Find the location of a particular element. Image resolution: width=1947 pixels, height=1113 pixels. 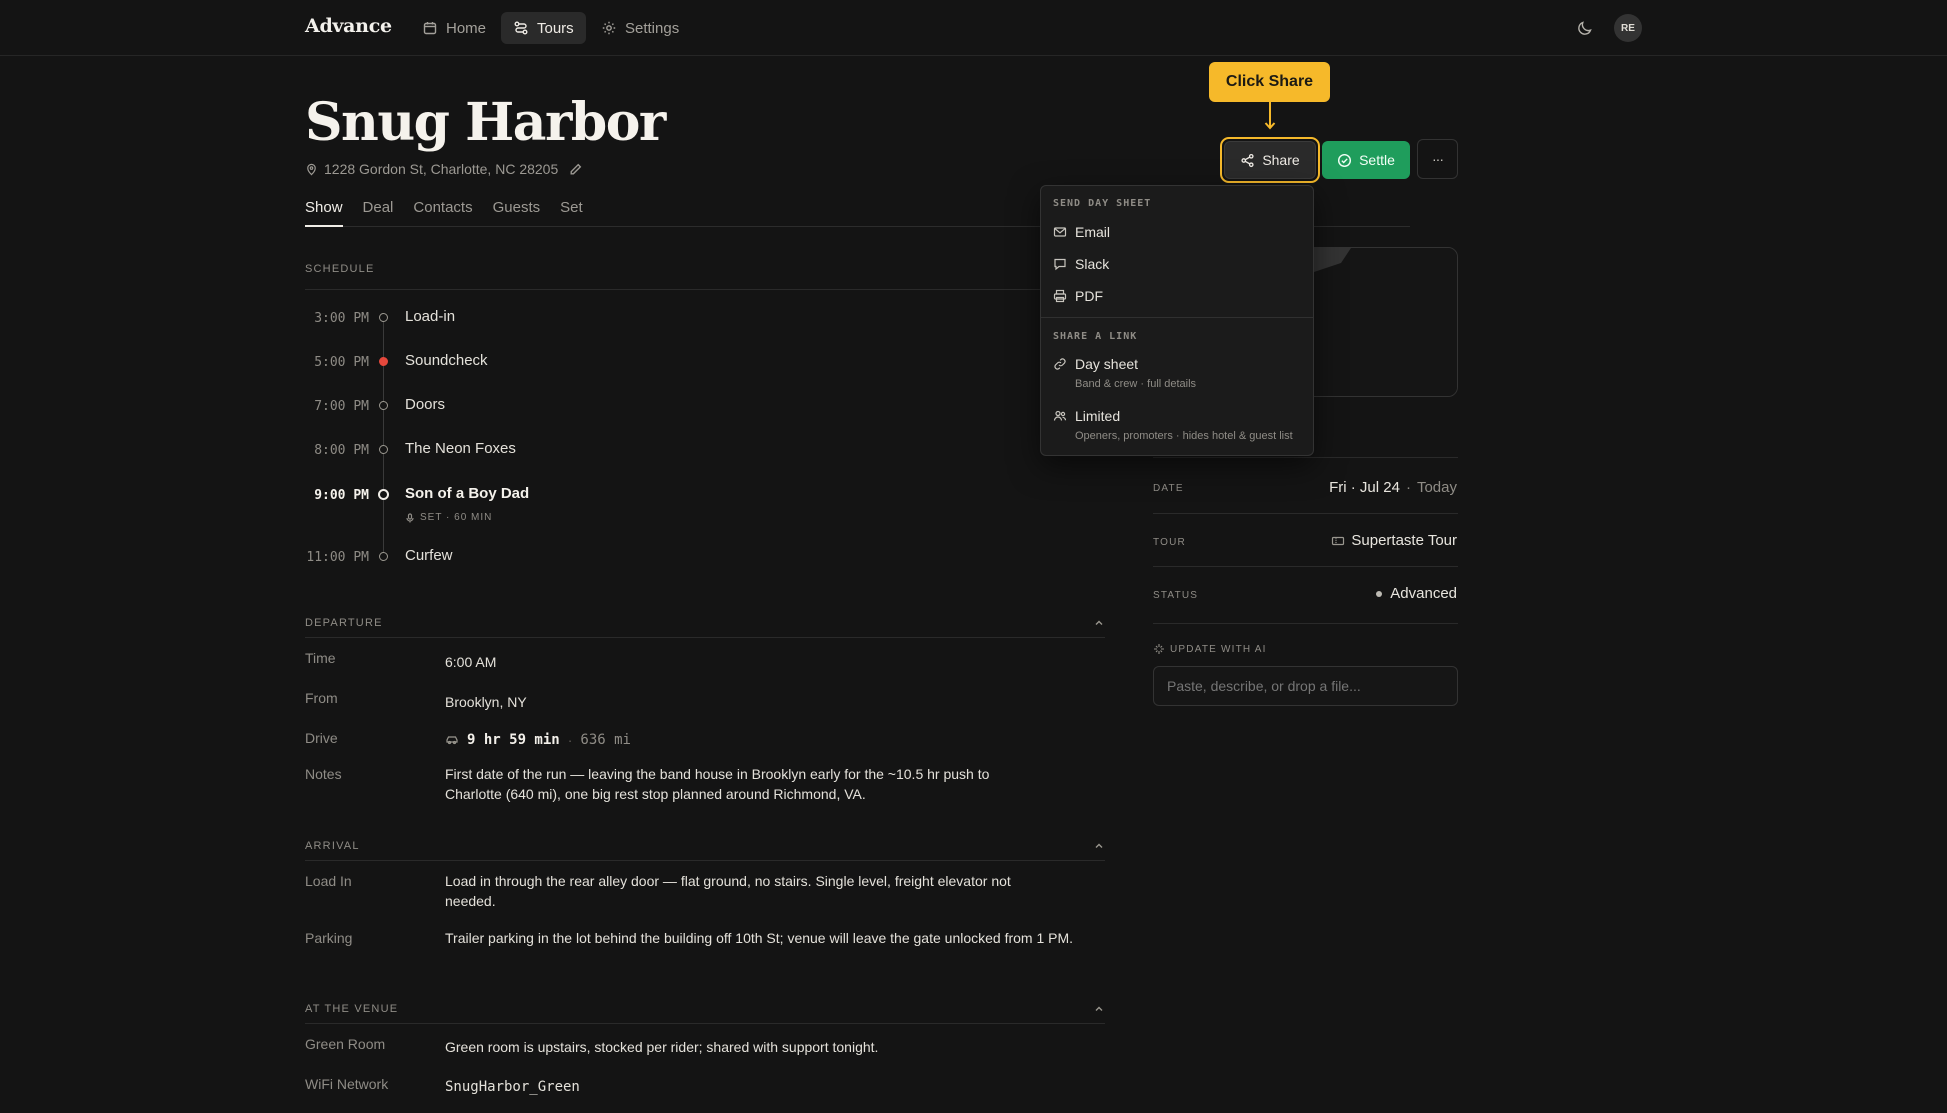

venue-info-divider is located at coordinates (705, 1023).